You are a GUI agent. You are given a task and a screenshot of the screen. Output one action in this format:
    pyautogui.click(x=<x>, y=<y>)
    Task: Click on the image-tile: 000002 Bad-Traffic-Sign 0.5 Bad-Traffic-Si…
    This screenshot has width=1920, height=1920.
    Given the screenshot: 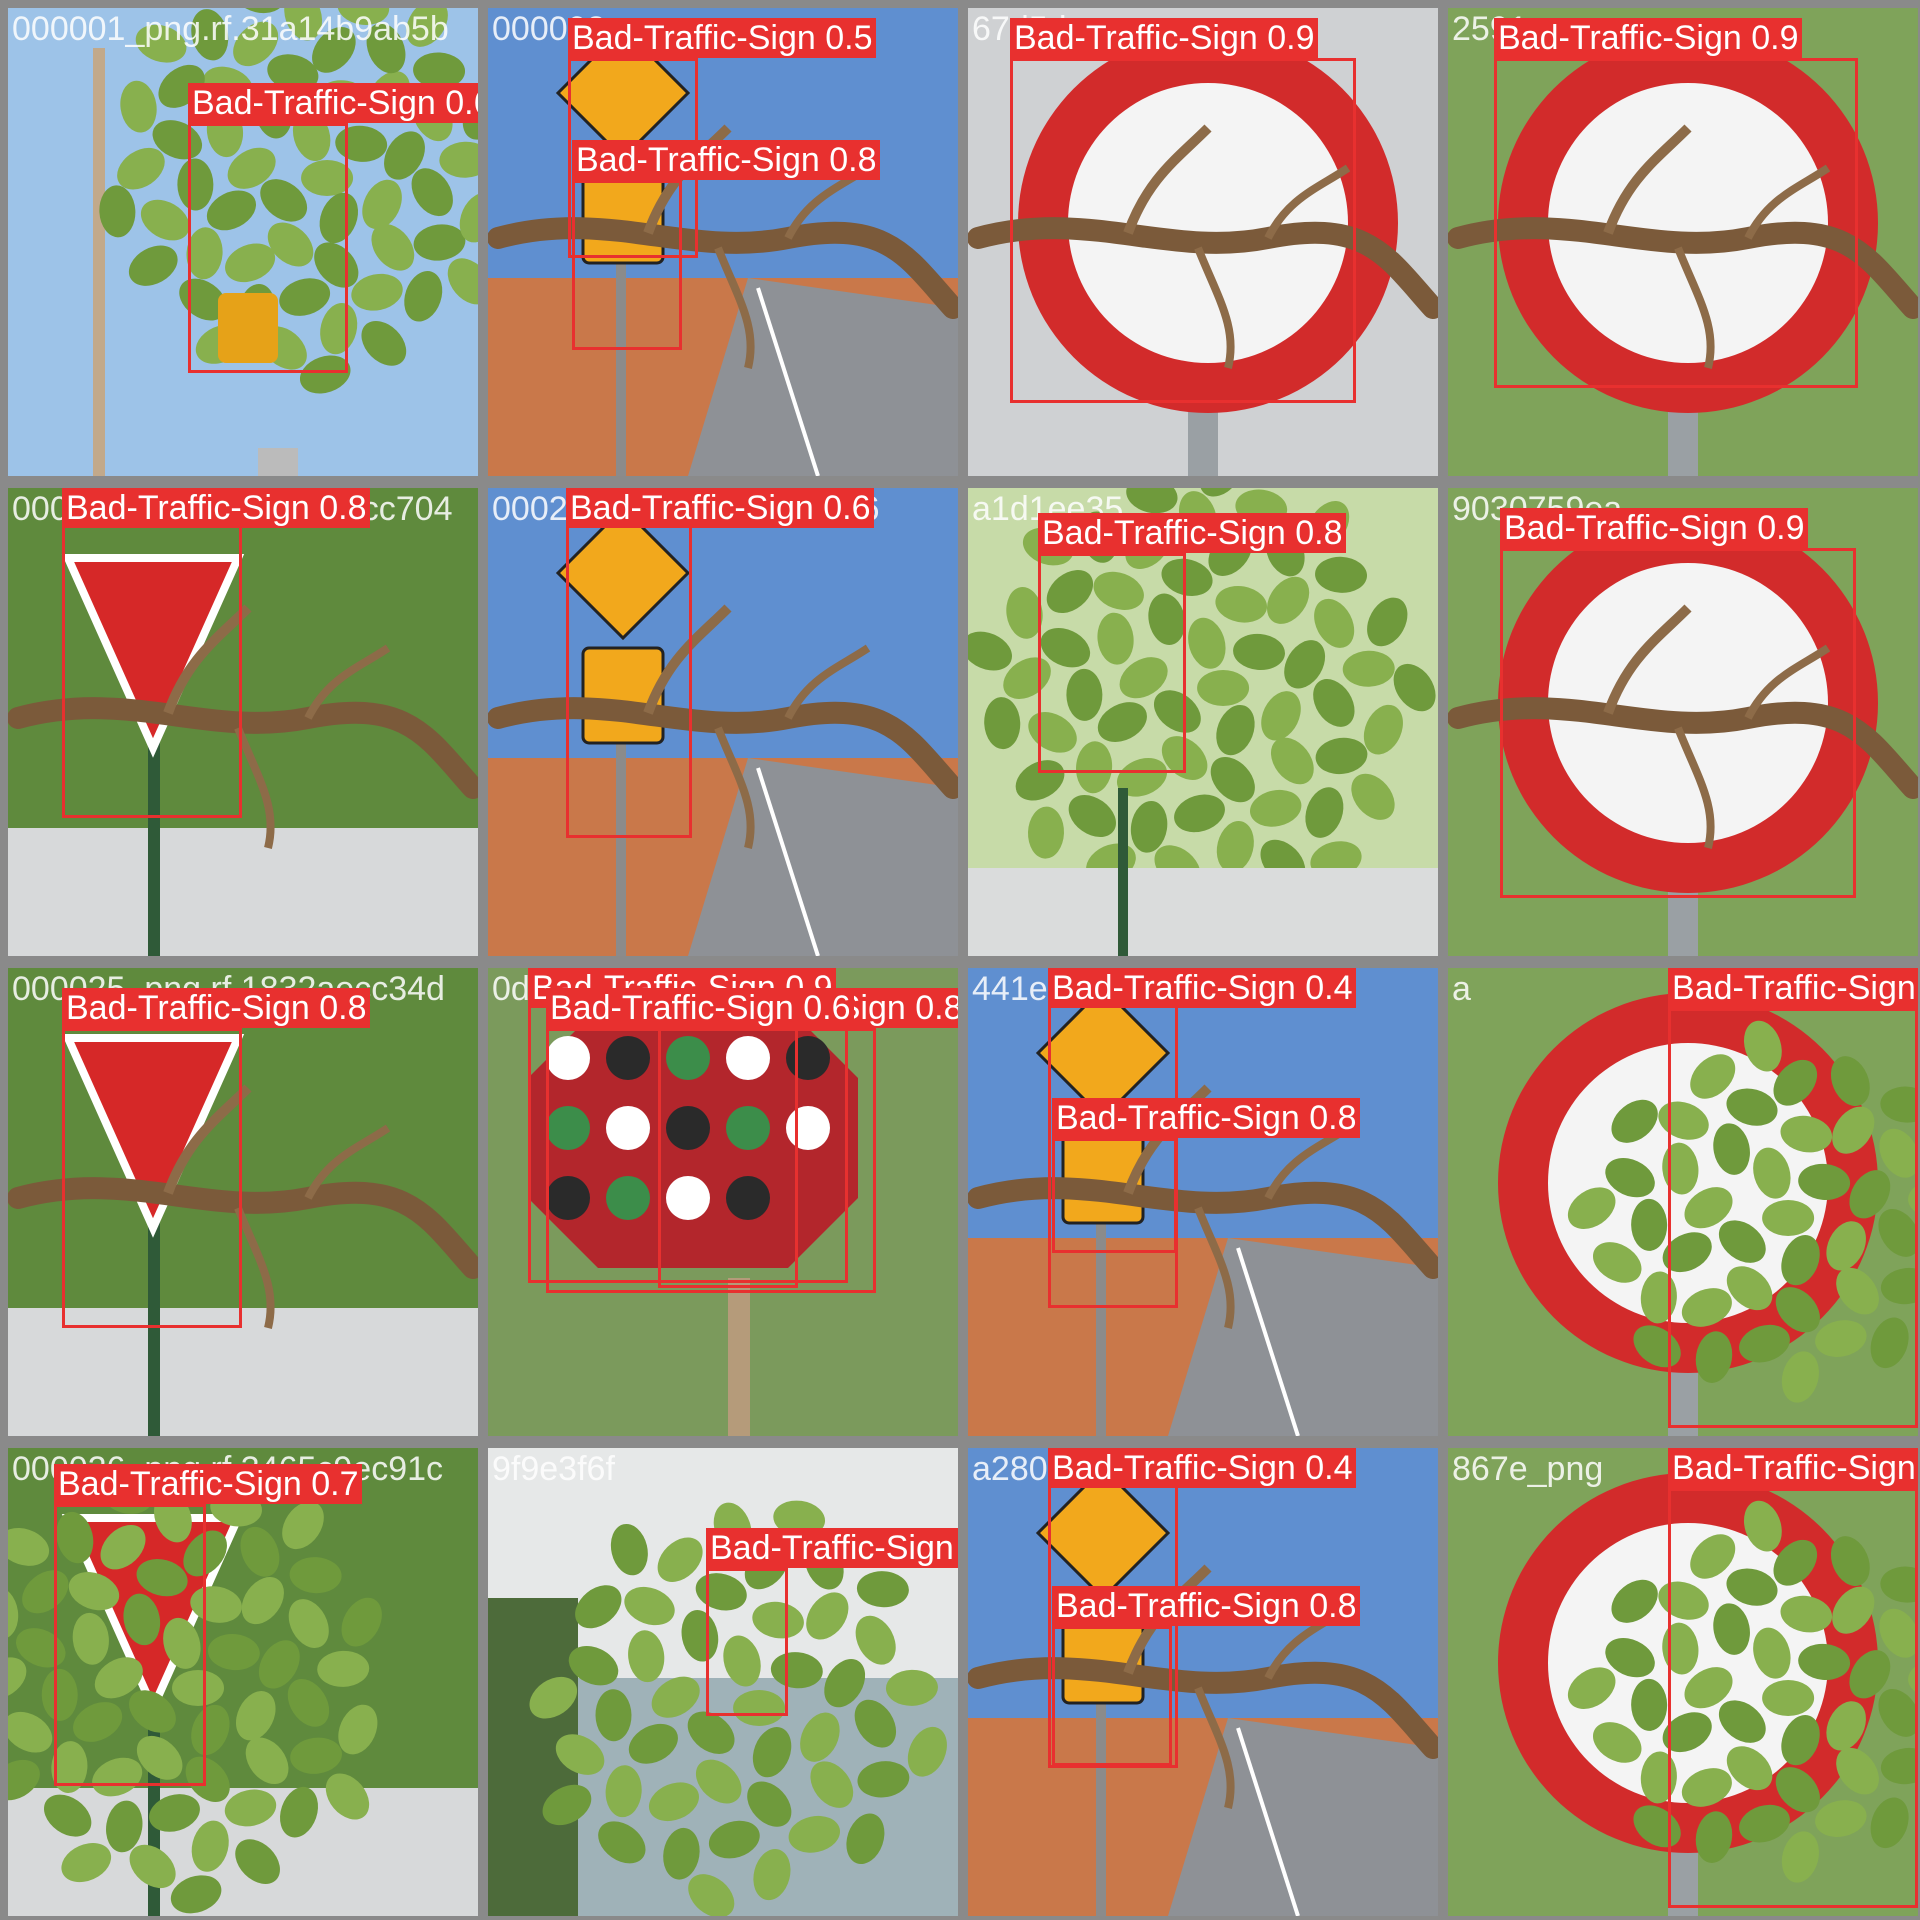 What is the action you would take?
    pyautogui.click(x=723, y=242)
    